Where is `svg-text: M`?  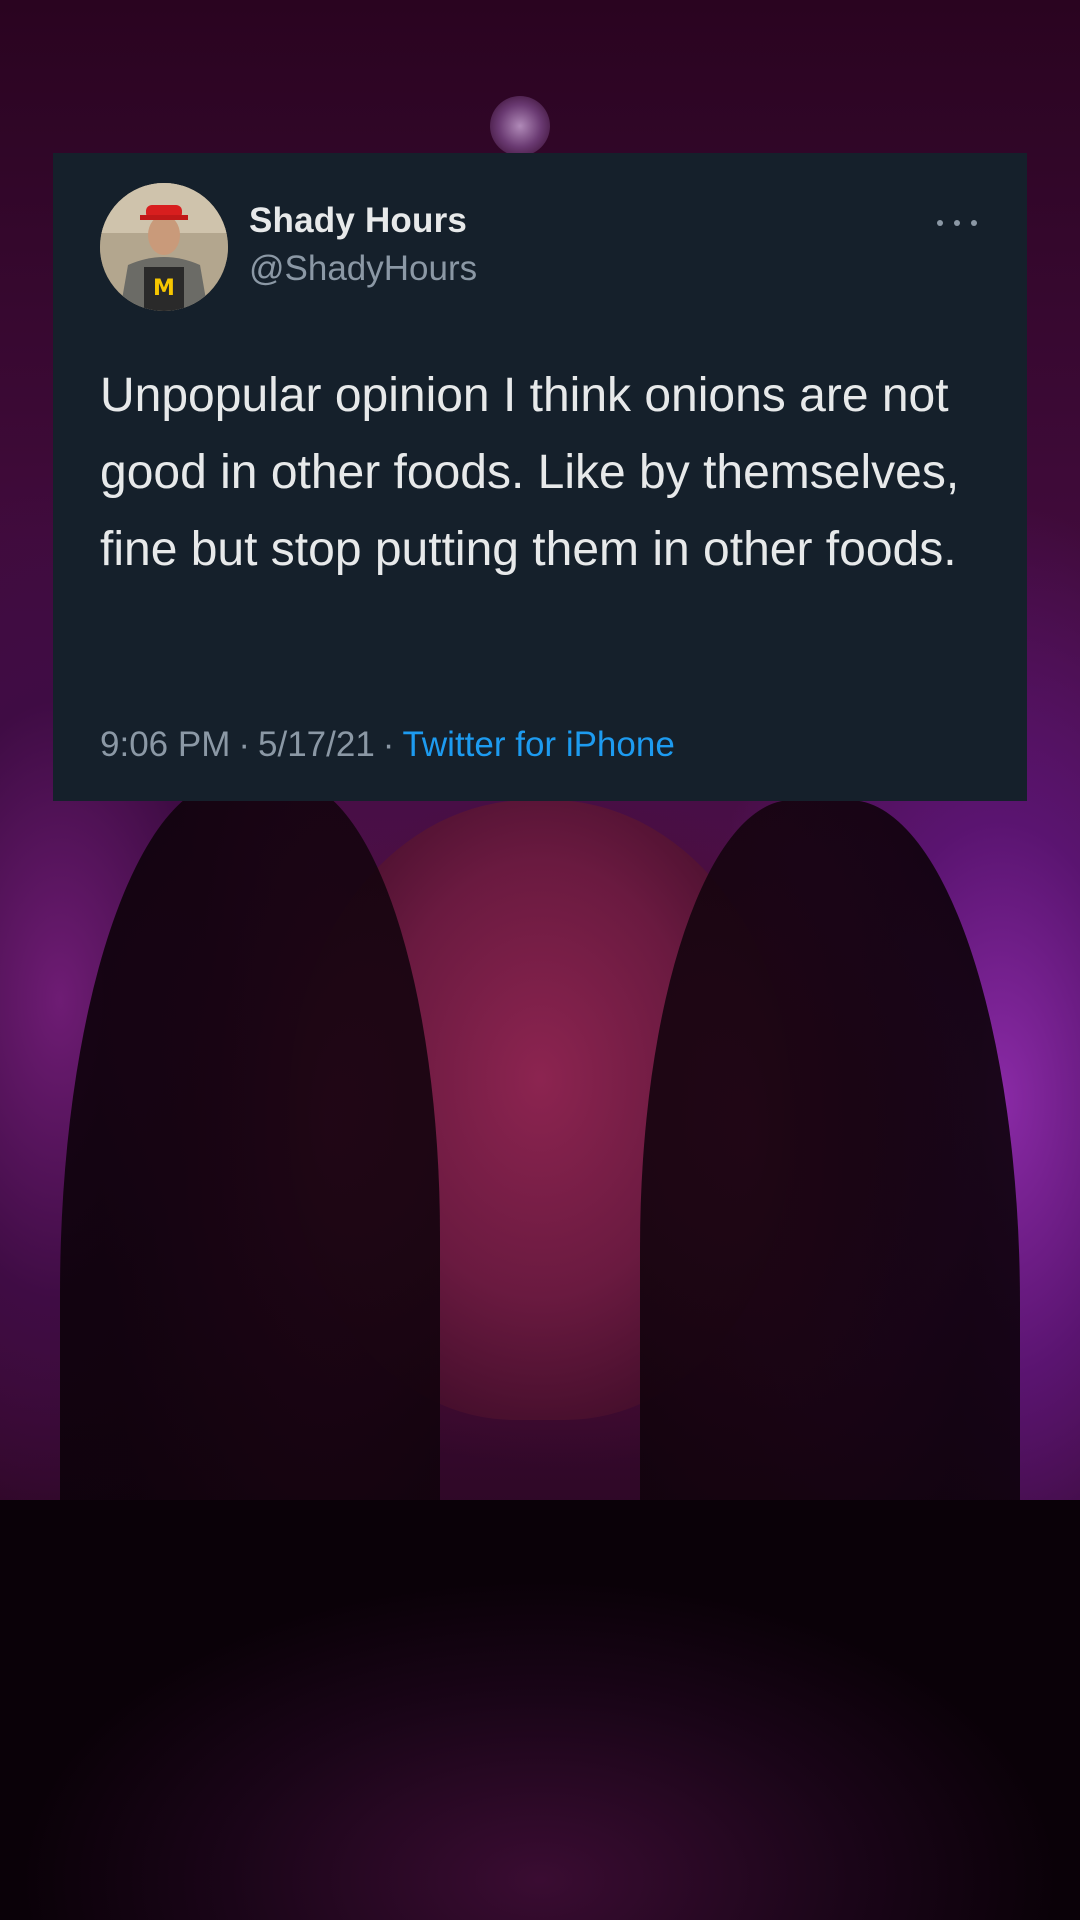 svg-text: M is located at coordinates (164, 288).